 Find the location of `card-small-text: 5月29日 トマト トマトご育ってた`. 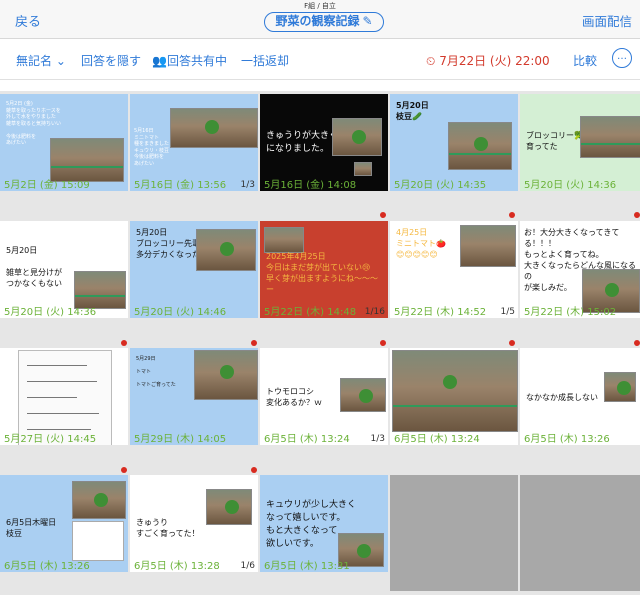

card-small-text: 5月29日 トマト トマトご育ってた is located at coordinates (156, 372).